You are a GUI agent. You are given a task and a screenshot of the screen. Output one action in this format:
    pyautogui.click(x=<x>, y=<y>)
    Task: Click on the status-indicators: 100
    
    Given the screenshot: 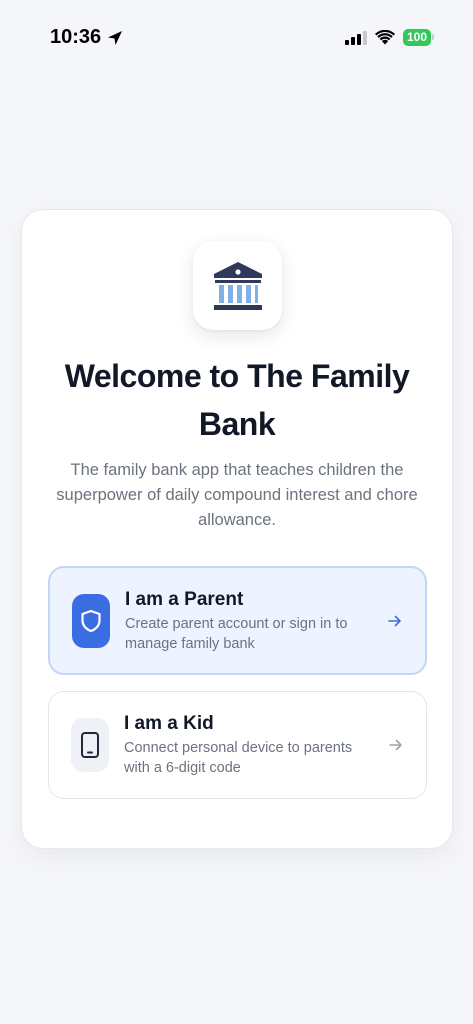 What is the action you would take?
    pyautogui.click(x=389, y=37)
    